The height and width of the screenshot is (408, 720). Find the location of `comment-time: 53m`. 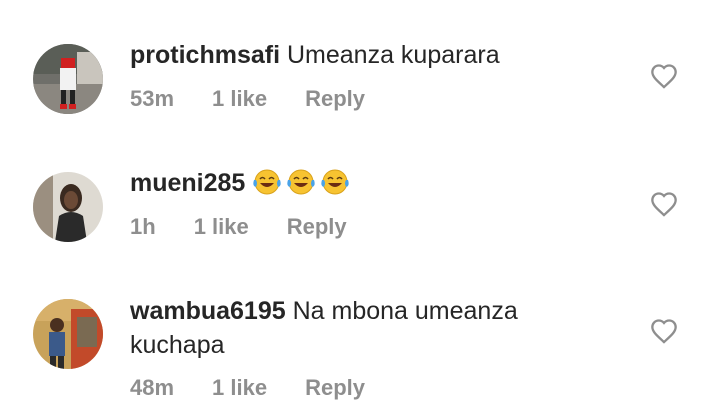

comment-time: 53m is located at coordinates (152, 98).